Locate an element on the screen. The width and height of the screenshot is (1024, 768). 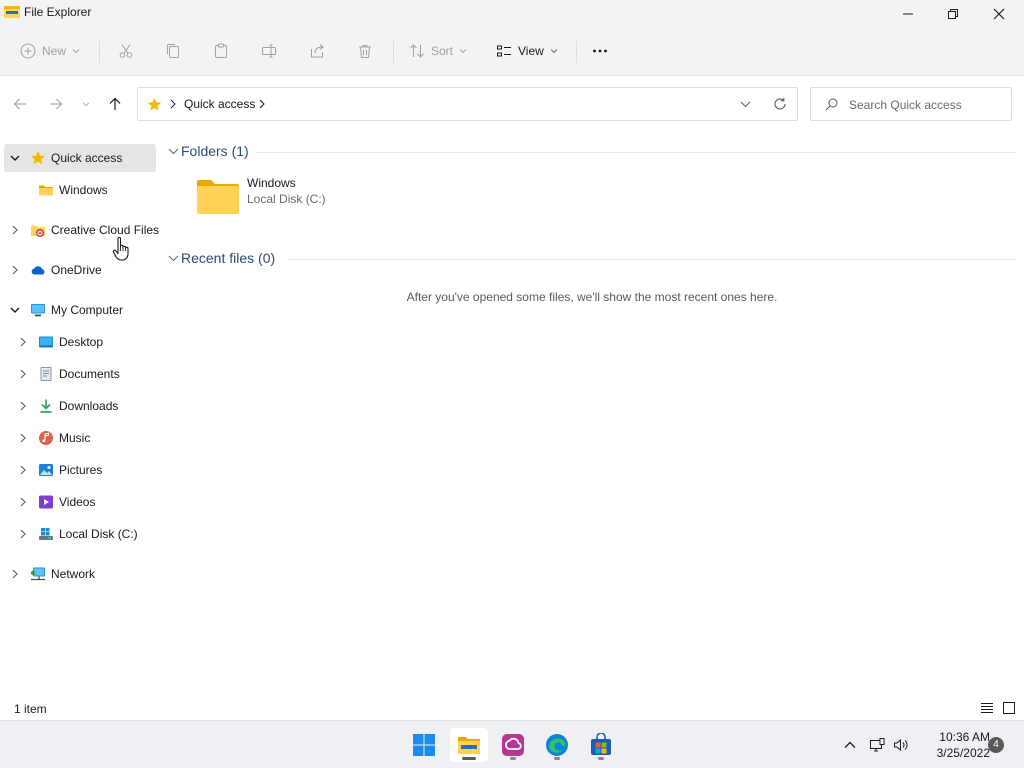
search-box is located at coordinates (911, 104).